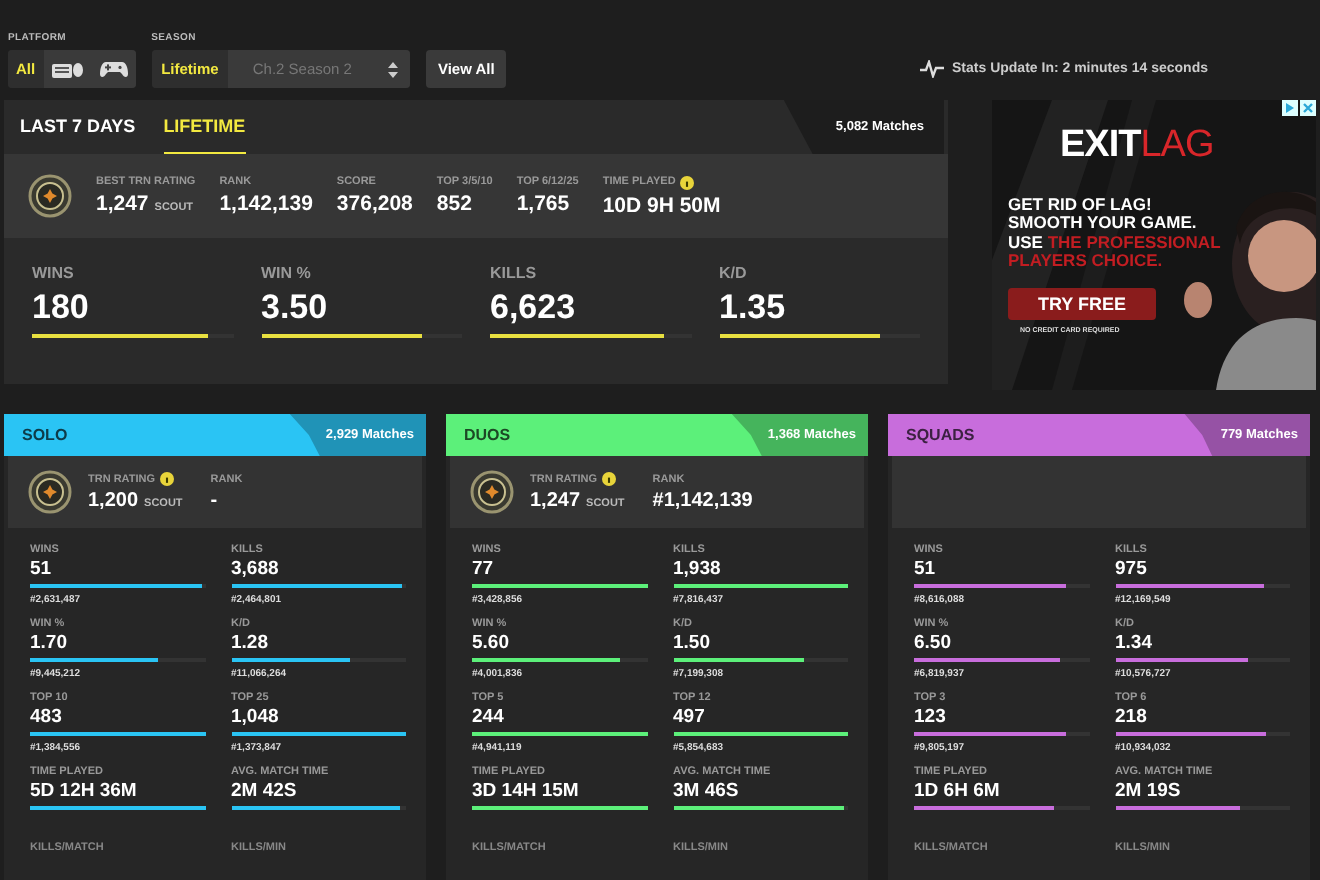 This screenshot has height=880, width=1320. I want to click on stat-value: 2M 42S, so click(265, 791).